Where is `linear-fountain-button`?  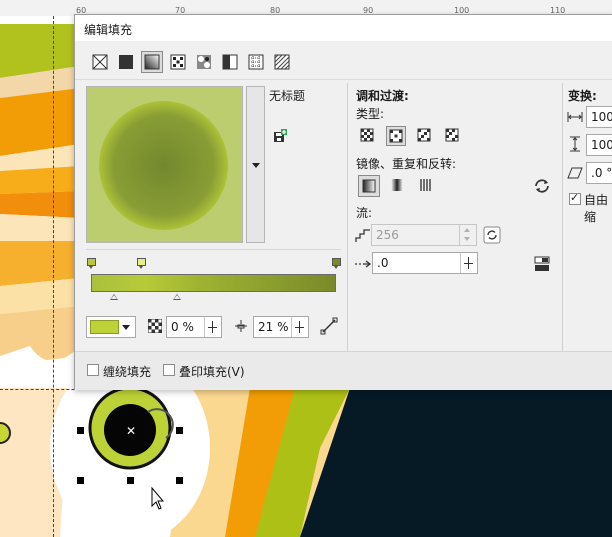
linear-fountain-button is located at coordinates (368, 136).